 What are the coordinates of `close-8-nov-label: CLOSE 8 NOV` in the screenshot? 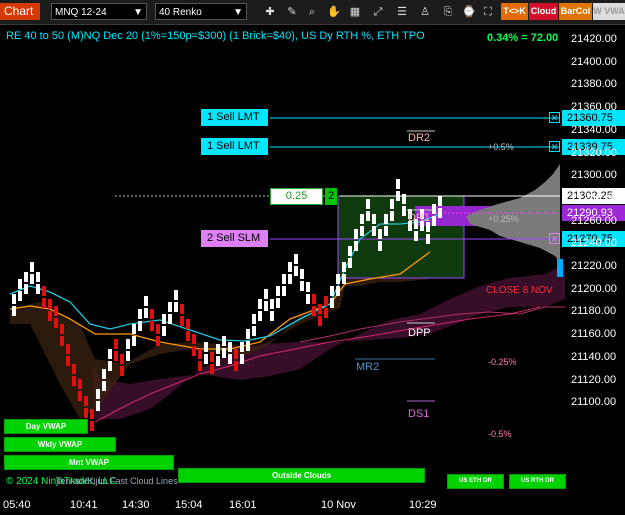 It's located at (519, 290).